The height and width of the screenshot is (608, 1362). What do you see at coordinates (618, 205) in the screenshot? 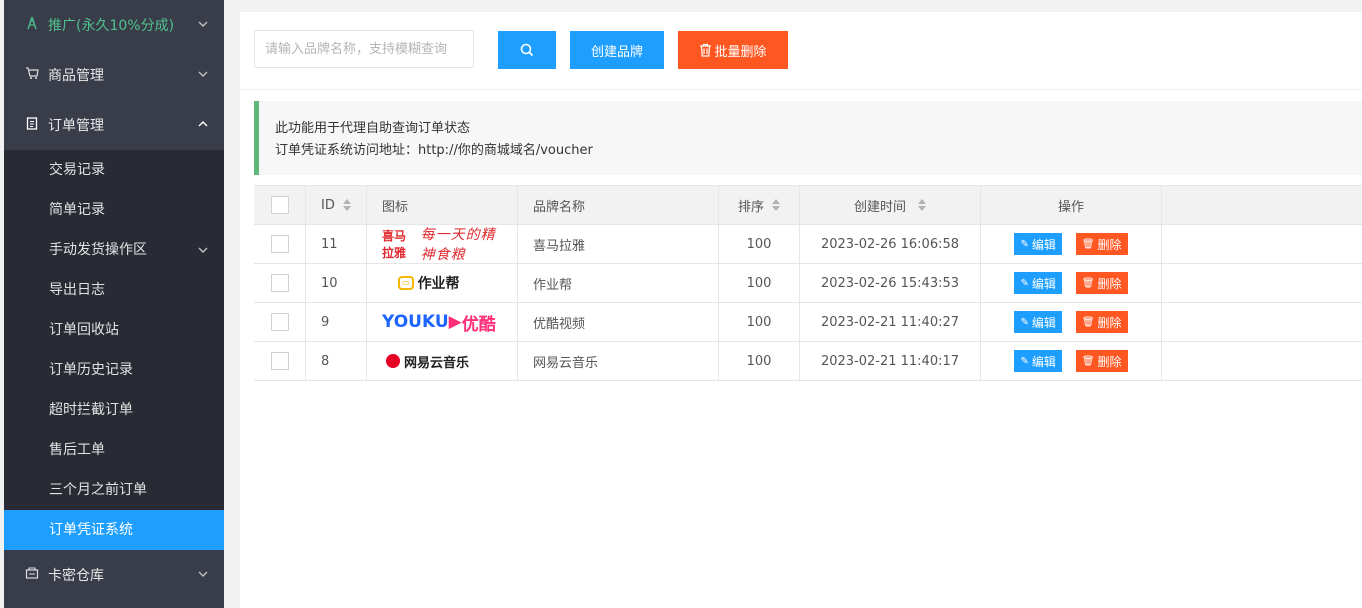
I see `header-name: 品牌名称` at bounding box center [618, 205].